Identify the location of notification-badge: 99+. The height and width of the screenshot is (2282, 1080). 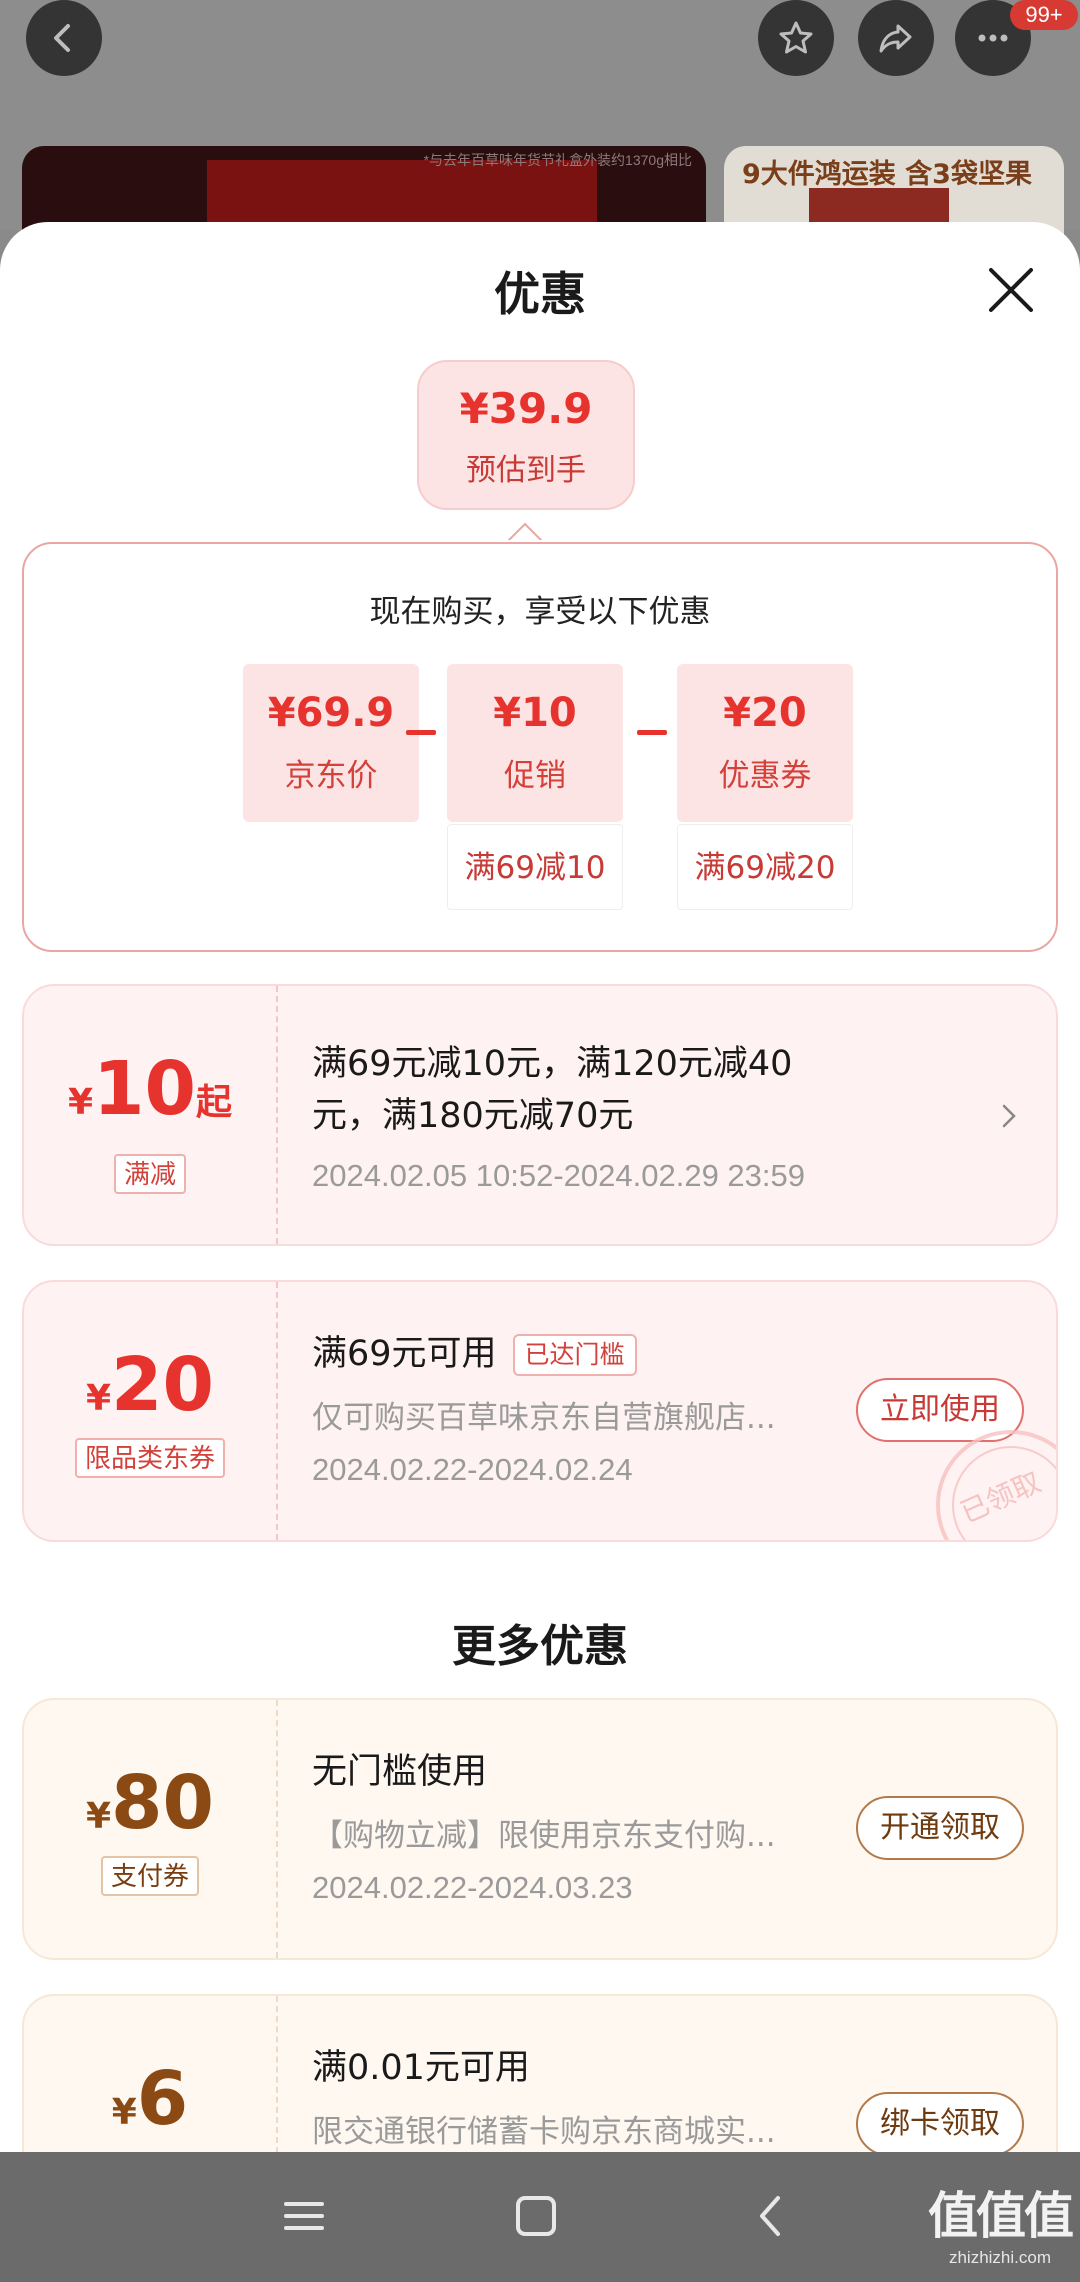
(1044, 15).